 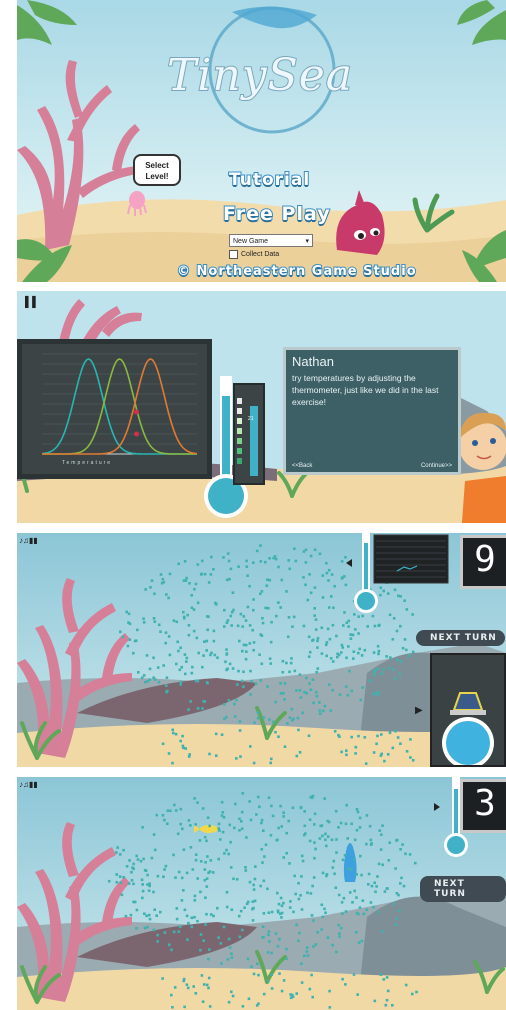 What do you see at coordinates (397, 575) in the screenshot?
I see `temperature-thermometer` at bounding box center [397, 575].